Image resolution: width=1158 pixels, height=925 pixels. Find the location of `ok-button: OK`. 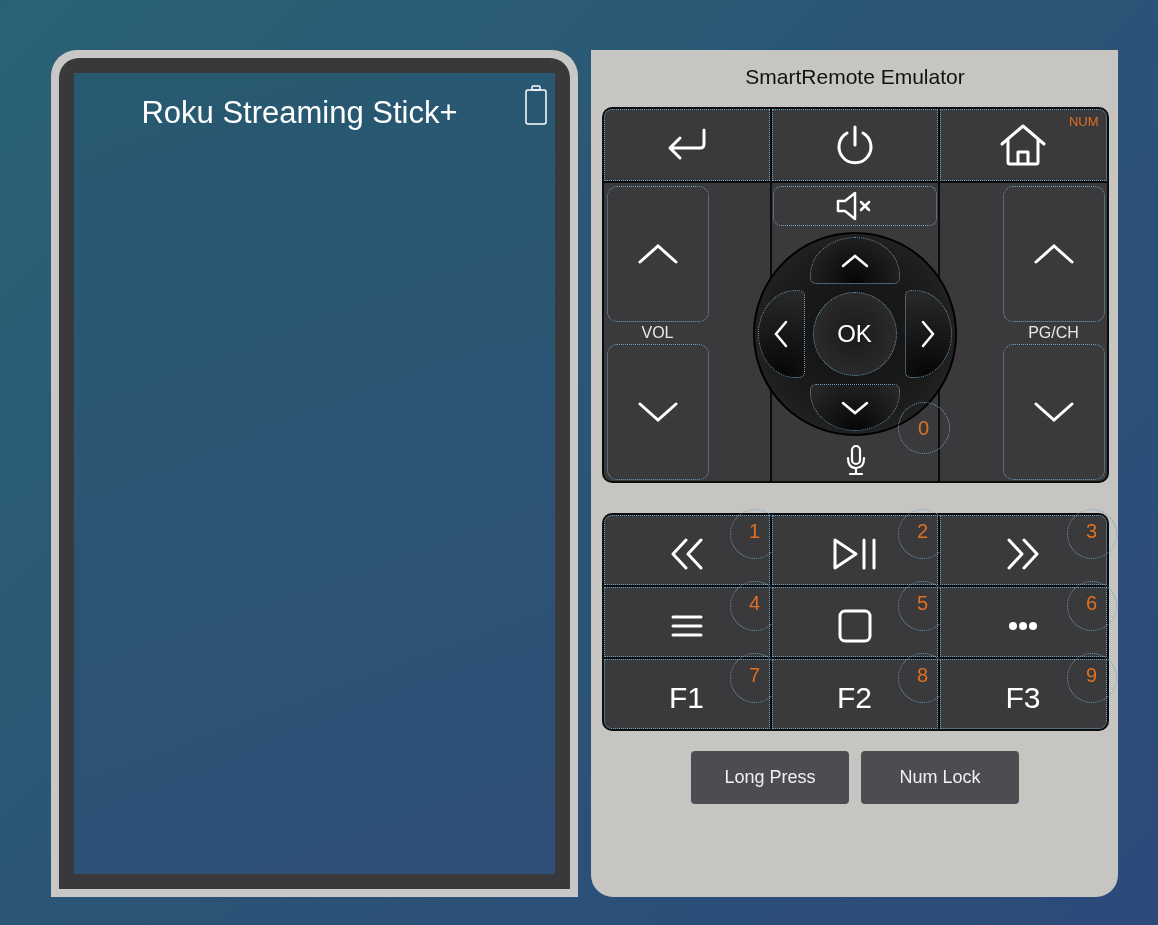

ok-button: OK is located at coordinates (854, 334).